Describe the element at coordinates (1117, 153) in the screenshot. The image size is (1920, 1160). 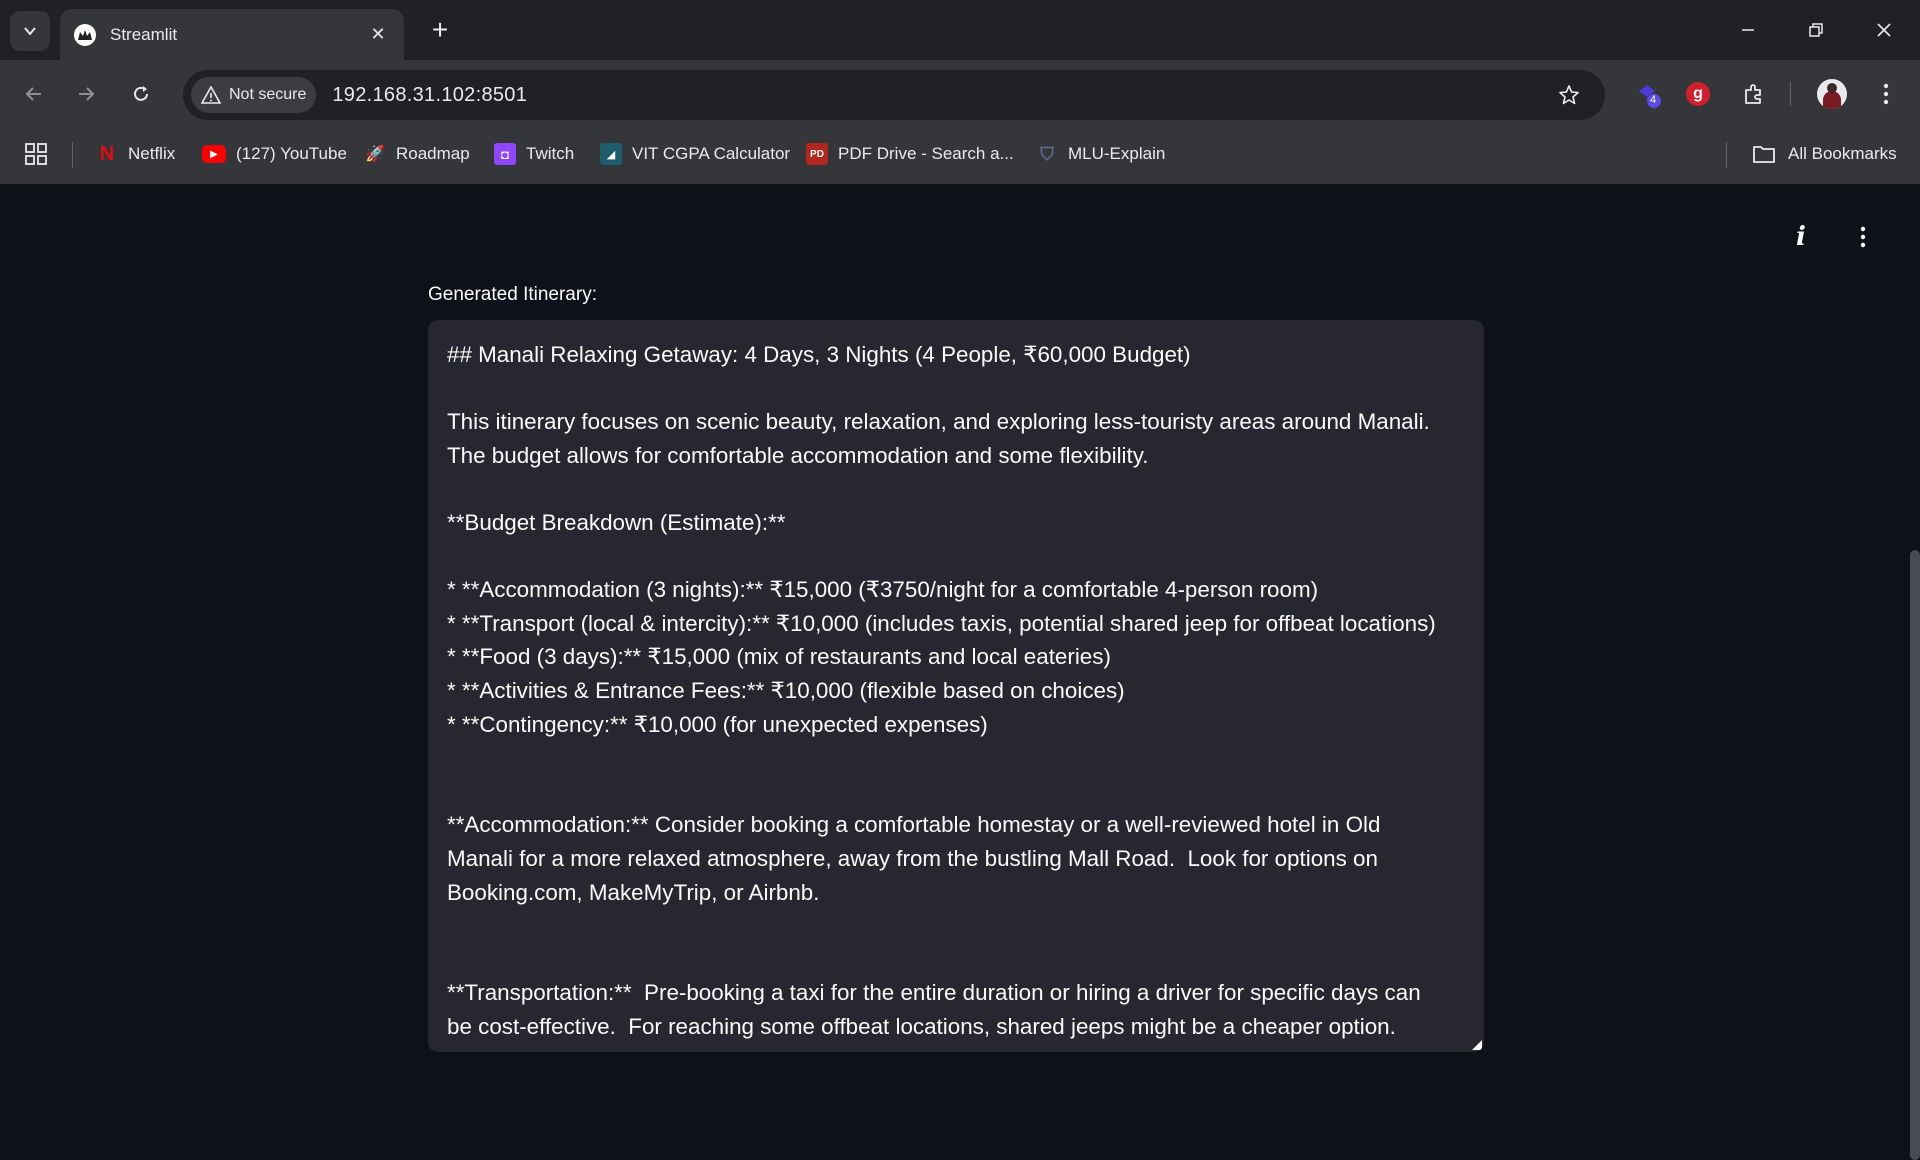
I see `bookmark-label: MLU-Explain` at that location.